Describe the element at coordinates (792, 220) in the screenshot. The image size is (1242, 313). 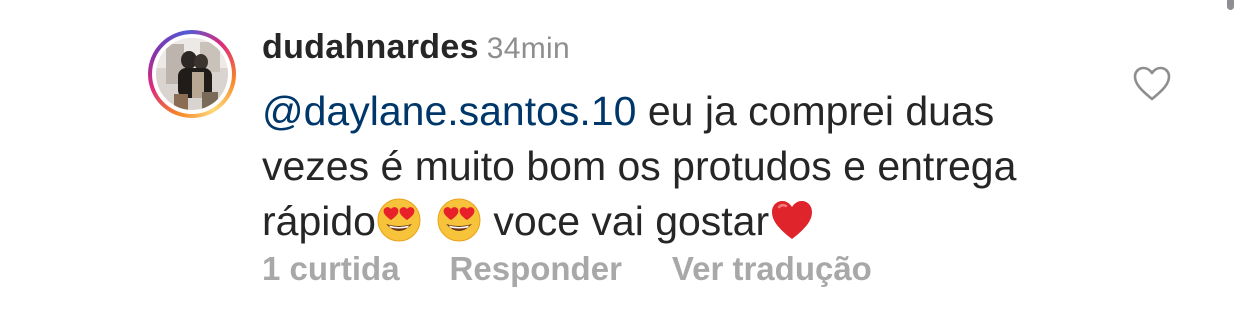
I see `red-heart-emoji-icon` at that location.